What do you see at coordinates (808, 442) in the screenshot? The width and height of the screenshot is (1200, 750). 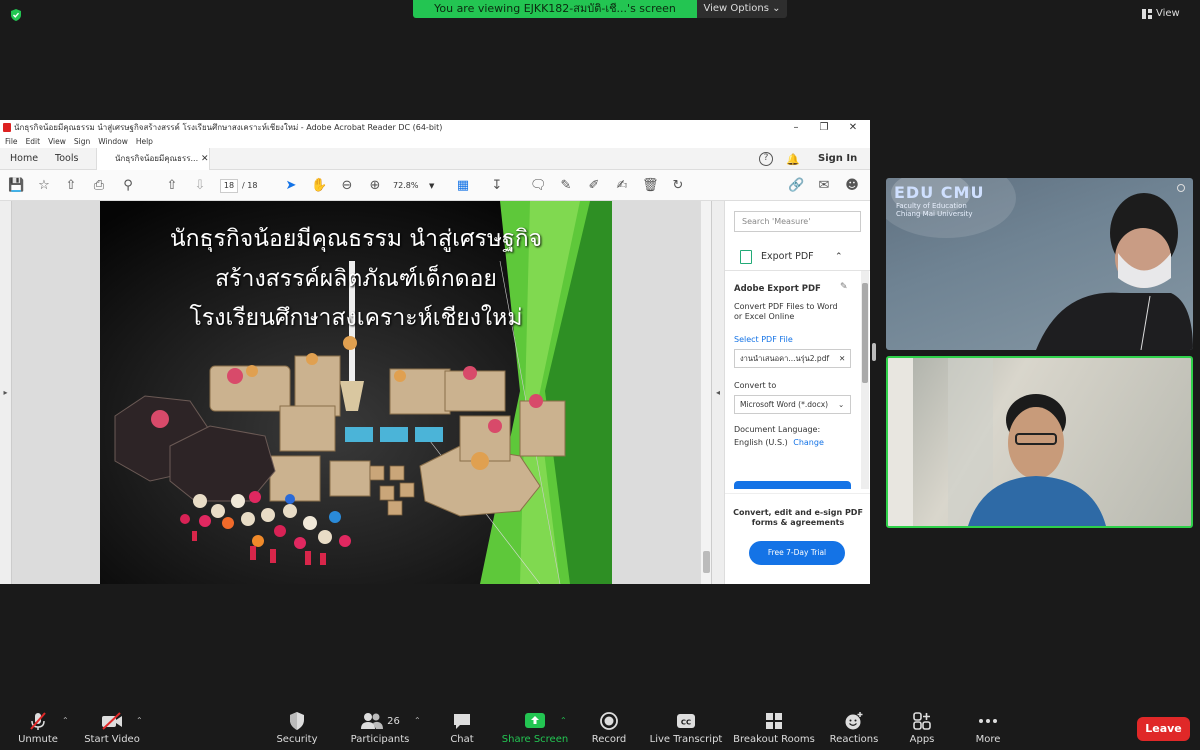 I see `change-language-link: Change` at bounding box center [808, 442].